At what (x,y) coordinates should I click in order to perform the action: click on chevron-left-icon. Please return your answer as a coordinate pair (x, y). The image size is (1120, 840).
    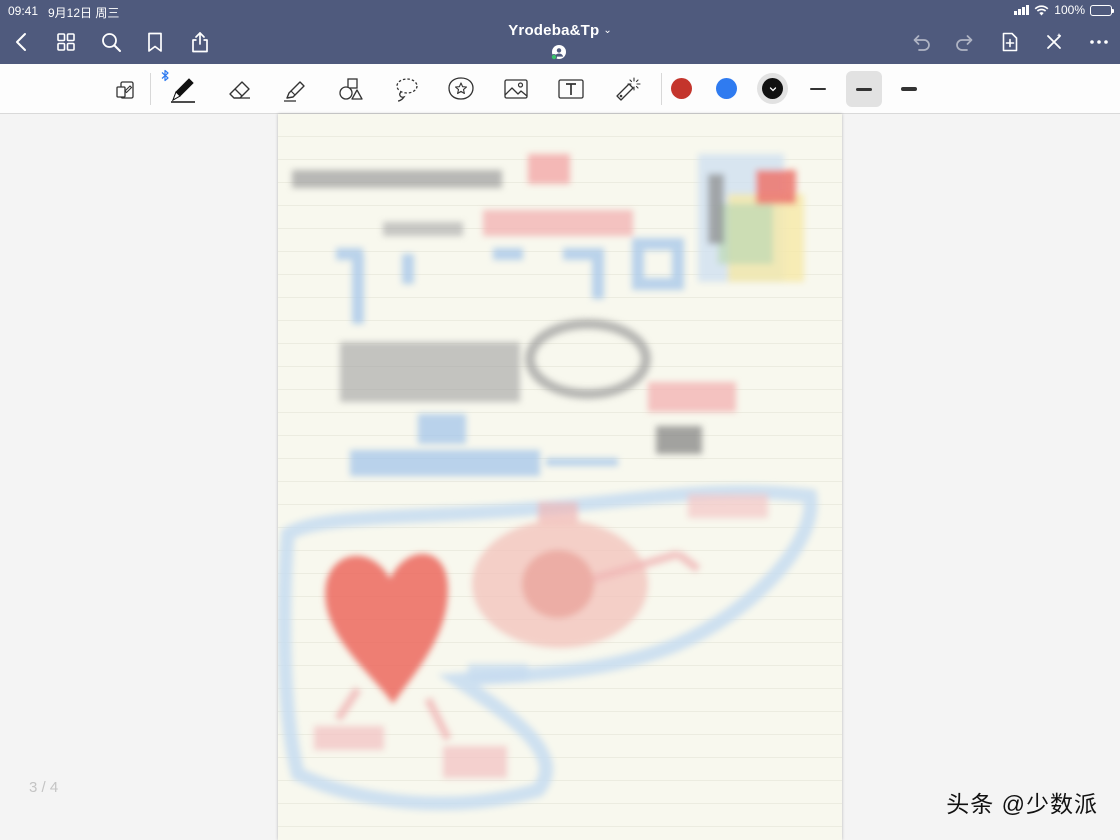
    Looking at the image, I should click on (21, 42).